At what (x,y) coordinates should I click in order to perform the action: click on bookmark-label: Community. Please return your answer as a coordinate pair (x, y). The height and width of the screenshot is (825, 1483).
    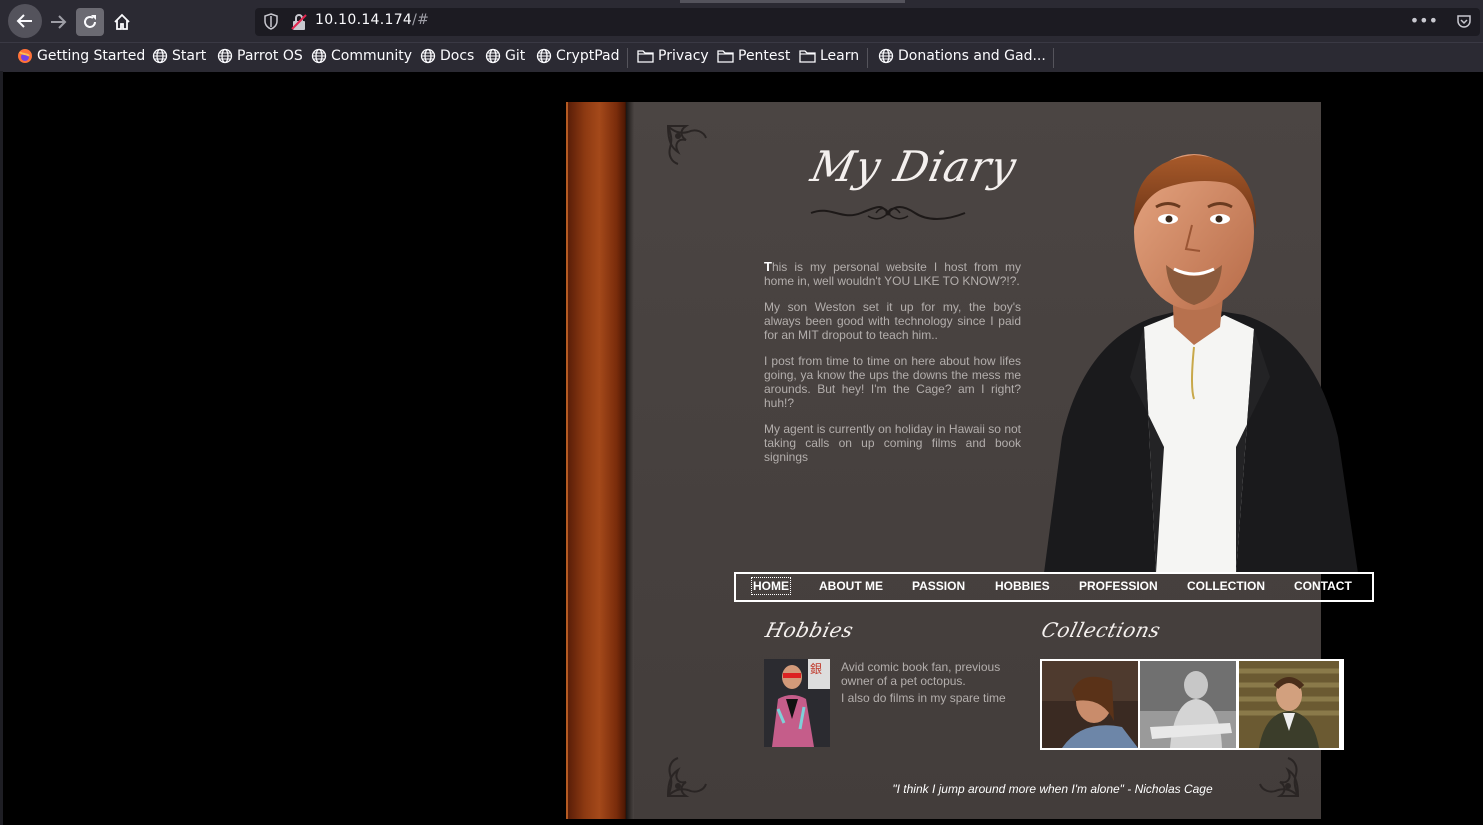
    Looking at the image, I should click on (372, 56).